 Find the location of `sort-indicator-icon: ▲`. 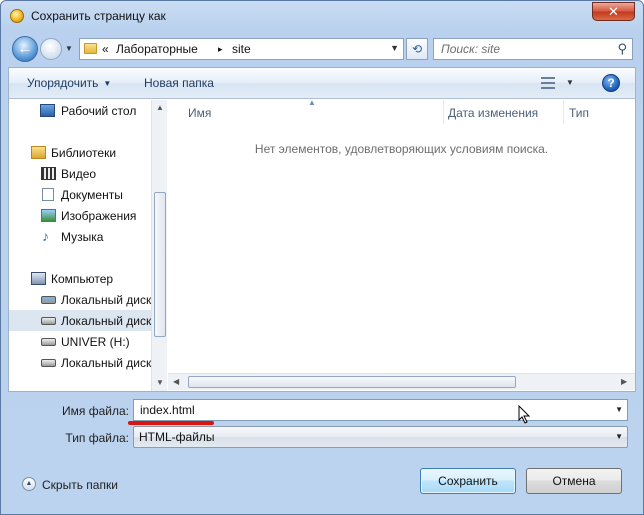

sort-indicator-icon: ▲ is located at coordinates (312, 102).